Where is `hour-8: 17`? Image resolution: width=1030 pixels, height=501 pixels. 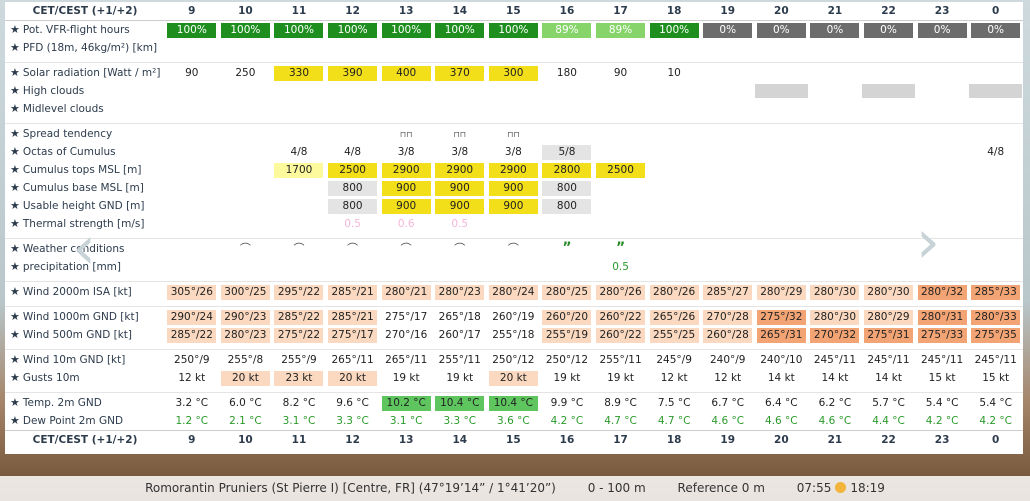
hour-8: 17 is located at coordinates (620, 11).